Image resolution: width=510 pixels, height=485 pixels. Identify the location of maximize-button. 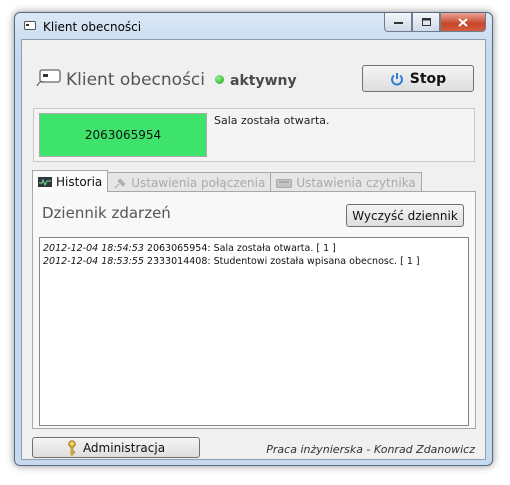
(426, 22).